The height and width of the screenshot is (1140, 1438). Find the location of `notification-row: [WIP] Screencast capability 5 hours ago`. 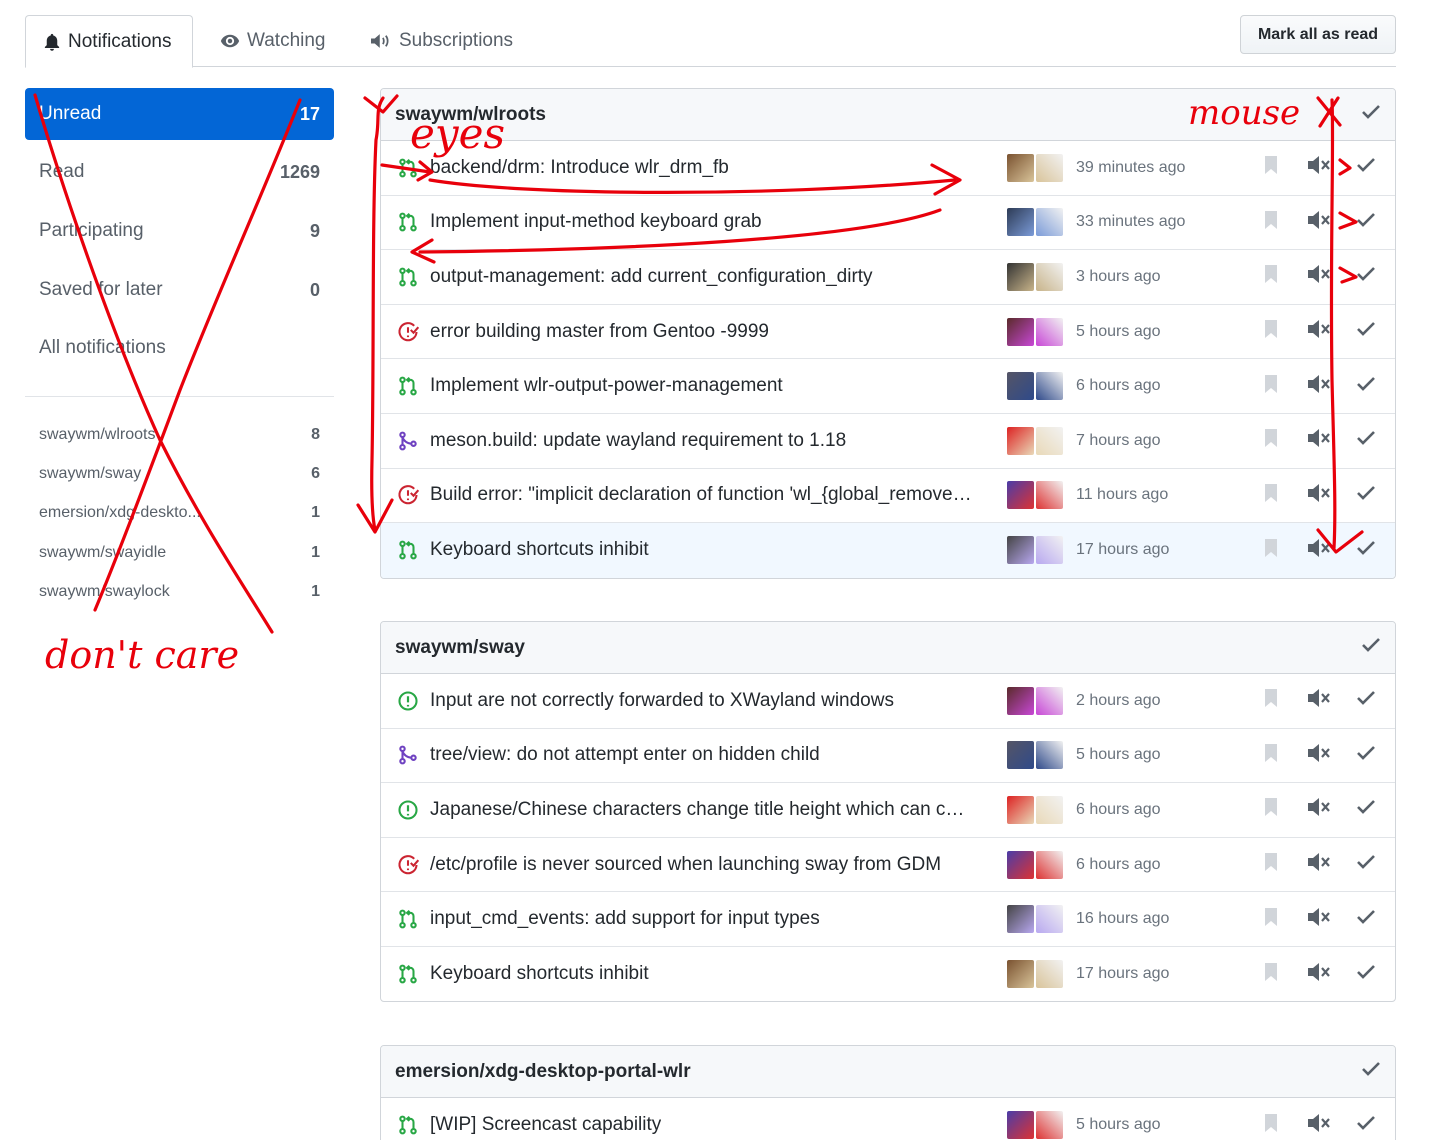

notification-row: [WIP] Screencast capability 5 hours ago is located at coordinates (888, 1119).